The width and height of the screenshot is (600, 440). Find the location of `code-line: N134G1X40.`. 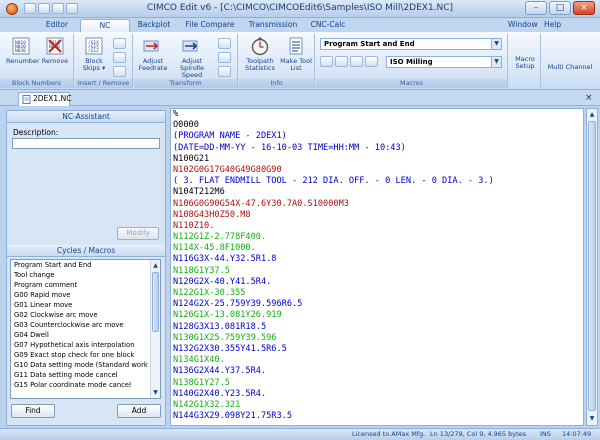

code-line: N134G1X40. is located at coordinates (373, 360).